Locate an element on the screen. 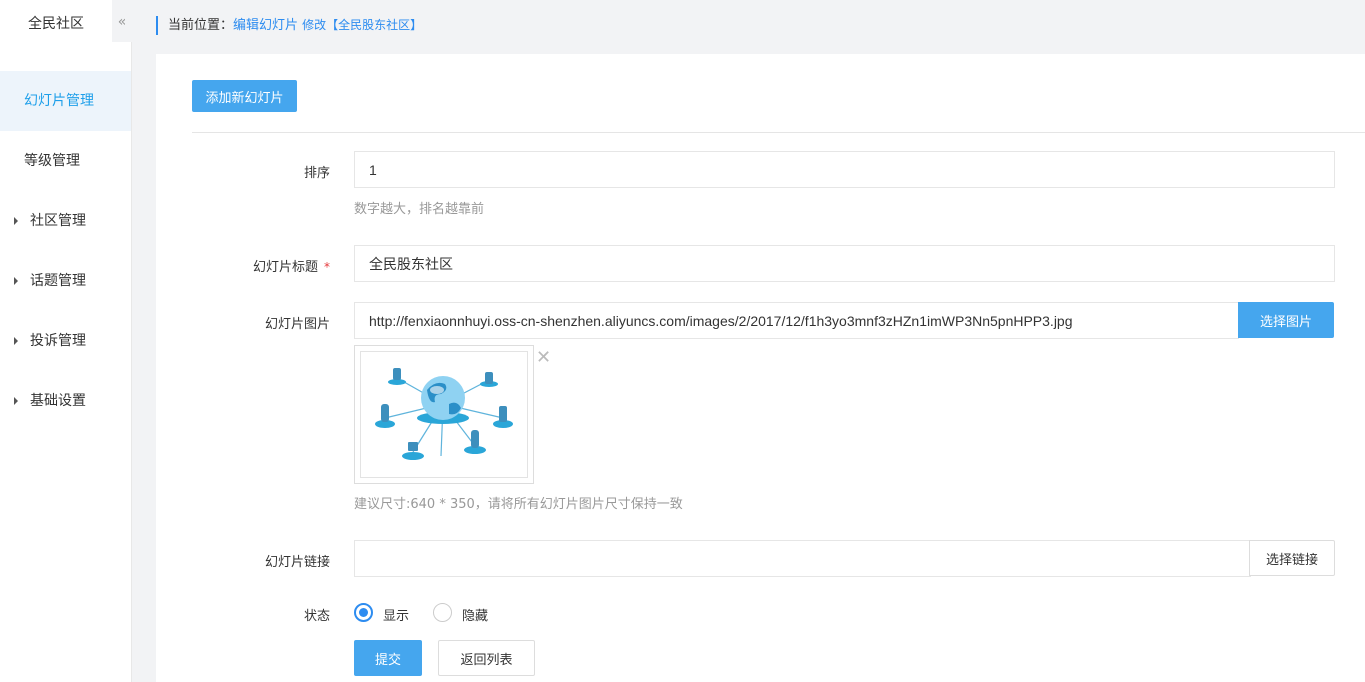 This screenshot has height=682, width=1365. sidebar-item-settings: 基础设置 is located at coordinates (65, 401).